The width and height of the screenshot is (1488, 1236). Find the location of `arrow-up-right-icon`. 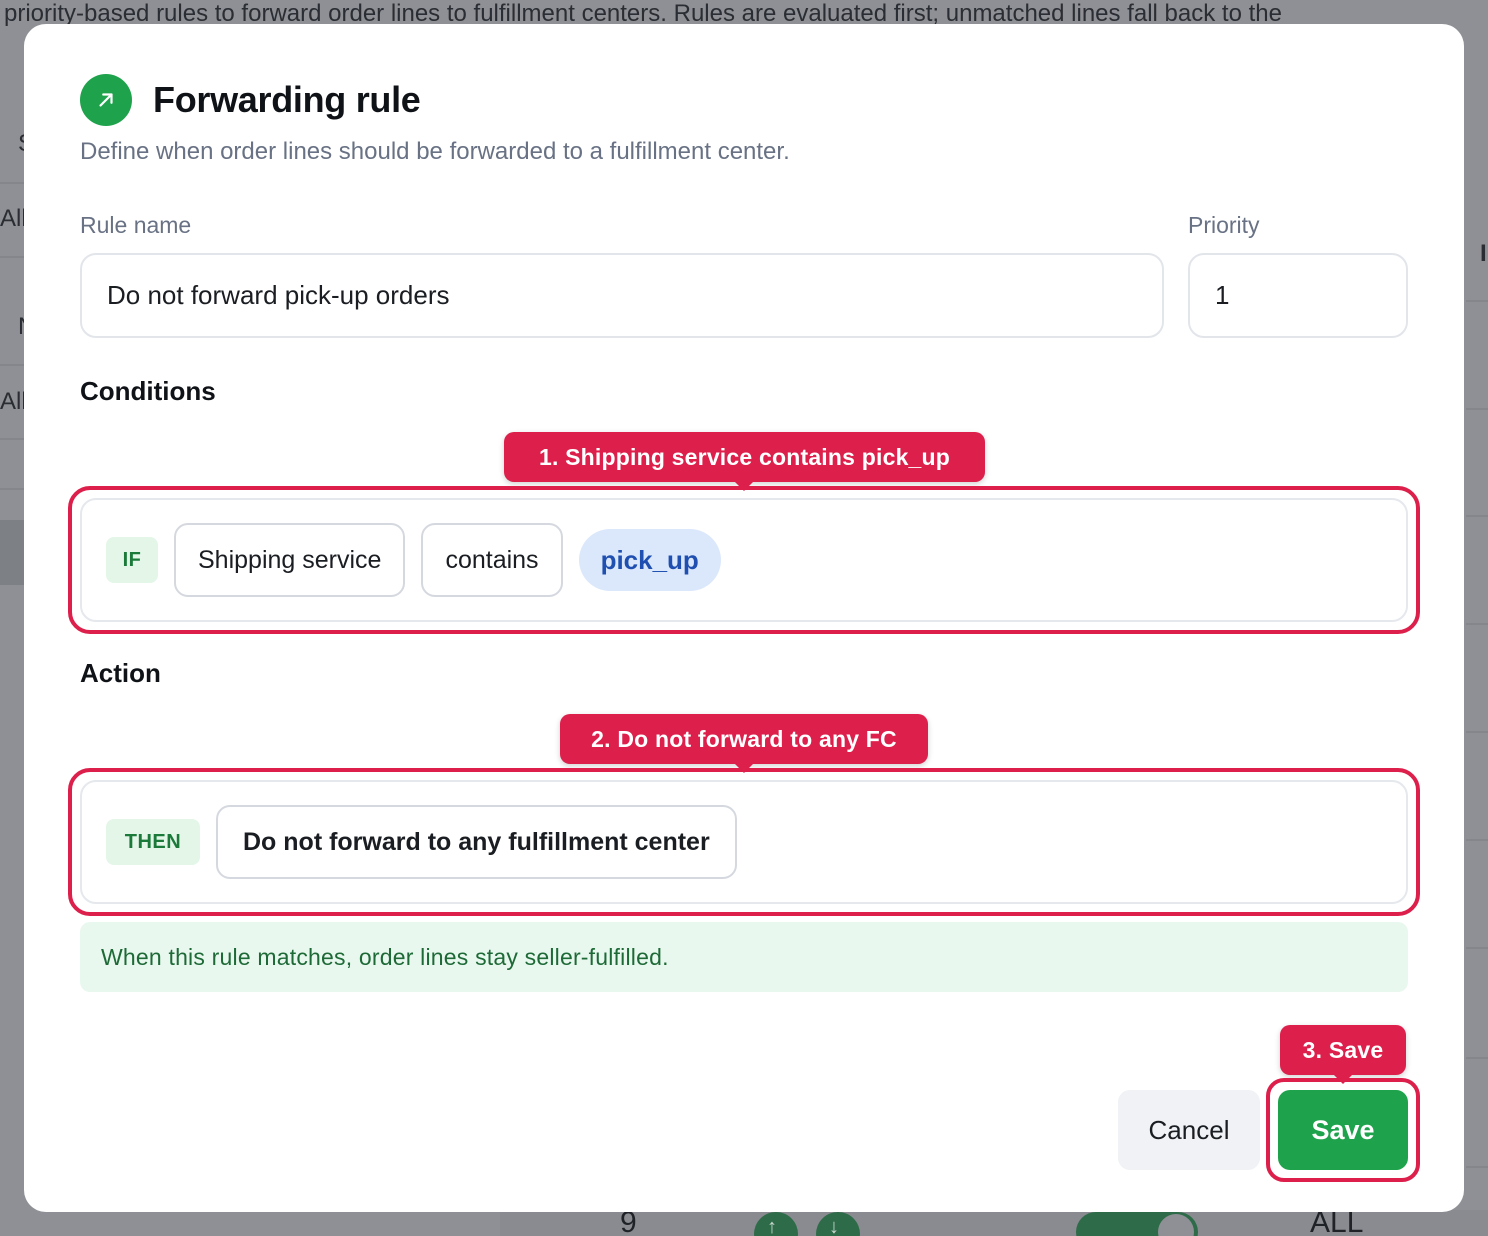

arrow-up-right-icon is located at coordinates (106, 100).